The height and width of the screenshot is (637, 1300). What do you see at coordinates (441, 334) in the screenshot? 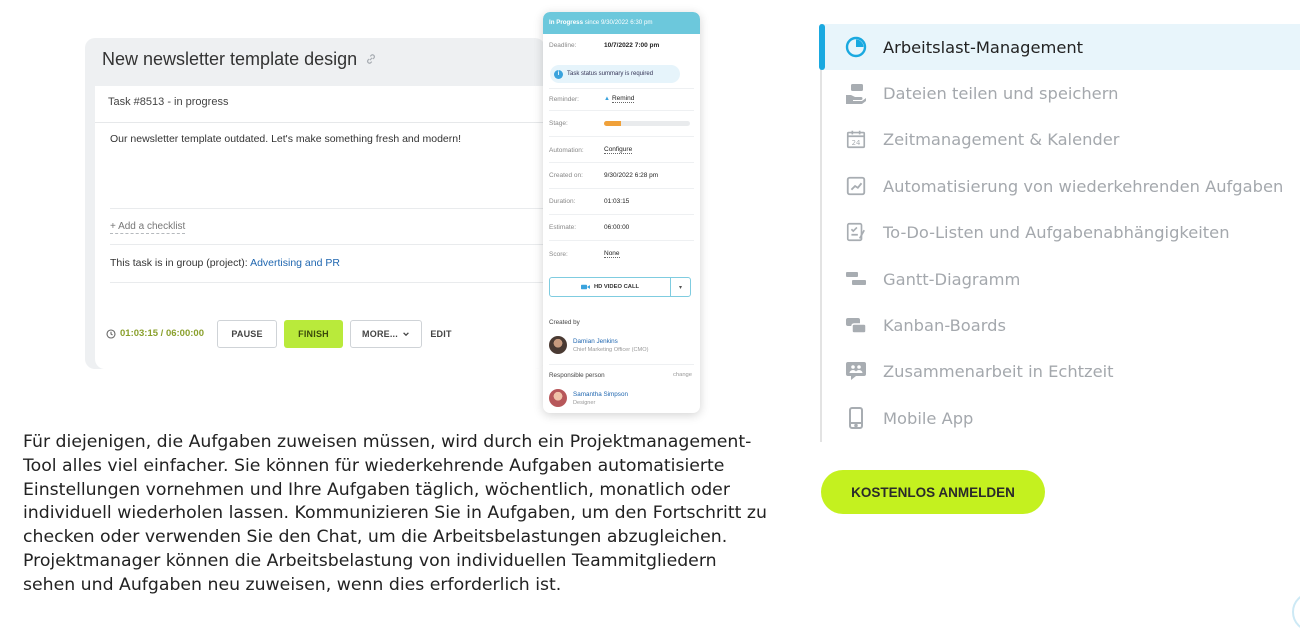
I see `edit-button: EDIT` at bounding box center [441, 334].